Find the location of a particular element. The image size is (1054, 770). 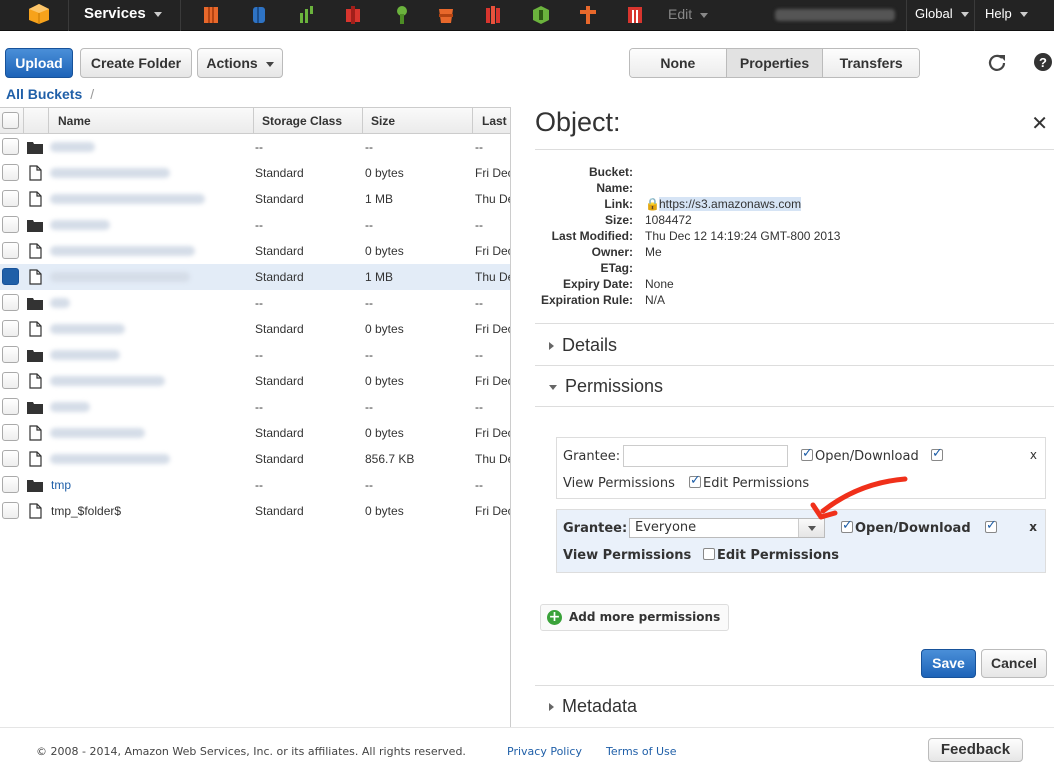

redshift-service-icon is located at coordinates (493, 15).